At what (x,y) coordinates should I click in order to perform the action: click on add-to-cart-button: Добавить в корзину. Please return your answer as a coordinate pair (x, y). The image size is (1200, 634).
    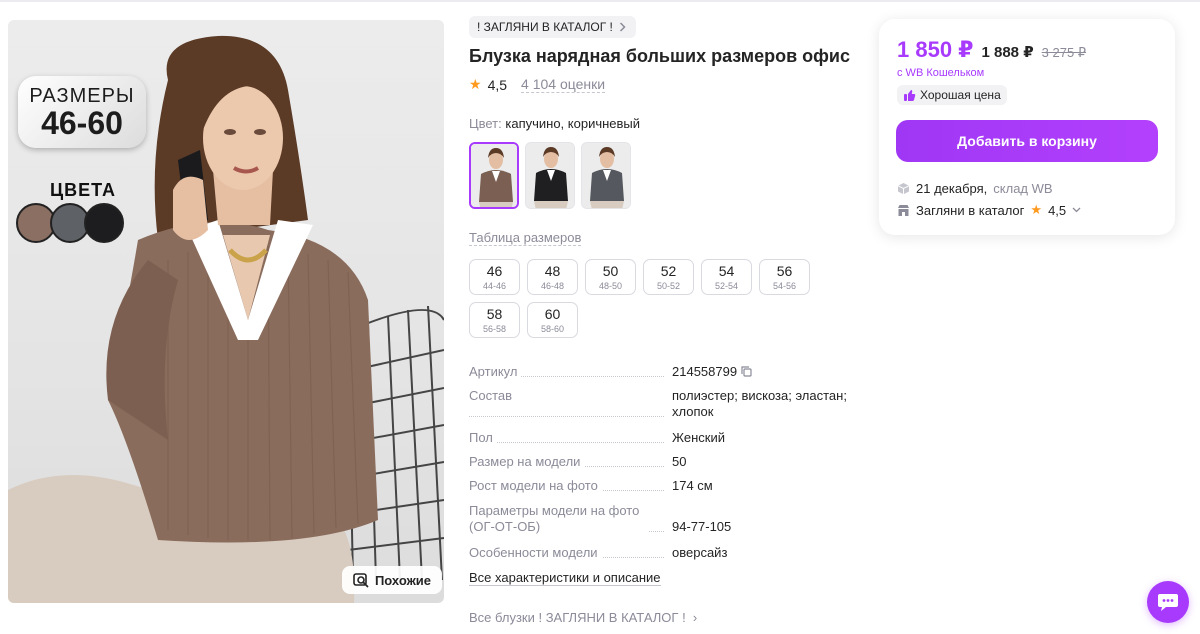
    Looking at the image, I should click on (1027, 141).